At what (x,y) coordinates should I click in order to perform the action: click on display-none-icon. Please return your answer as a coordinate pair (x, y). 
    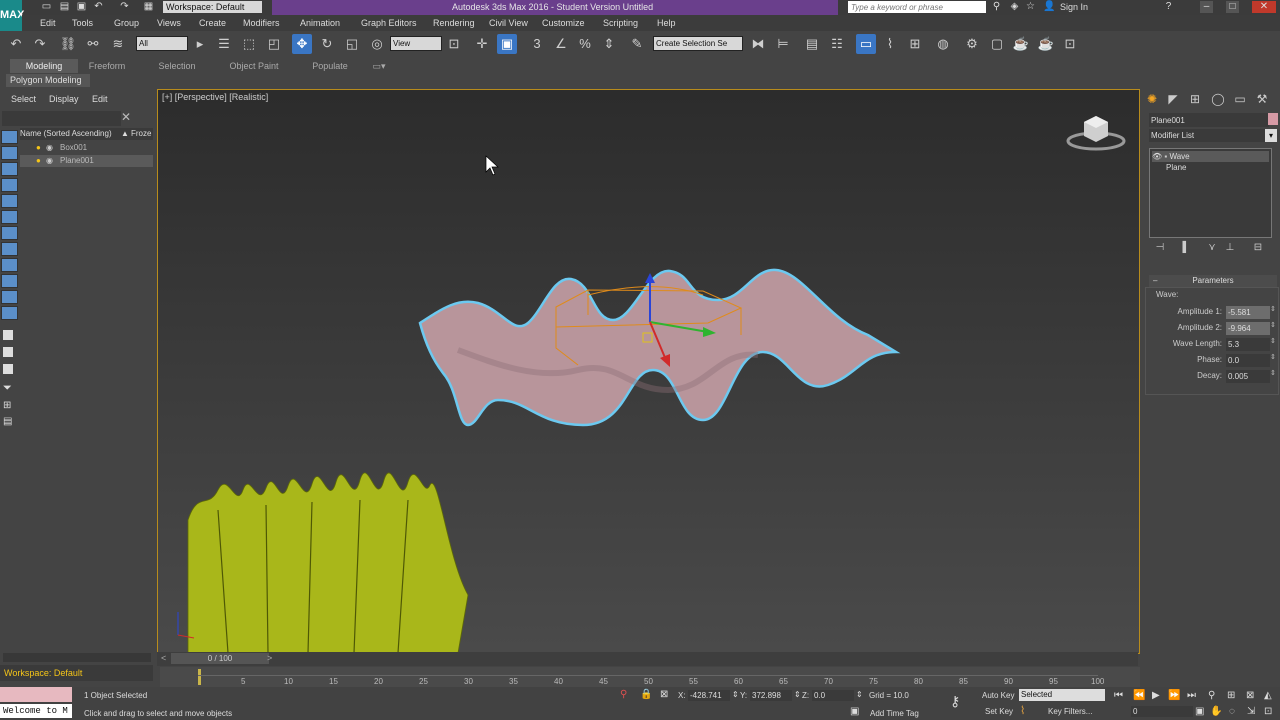
    Looking at the image, I should click on (9, 137).